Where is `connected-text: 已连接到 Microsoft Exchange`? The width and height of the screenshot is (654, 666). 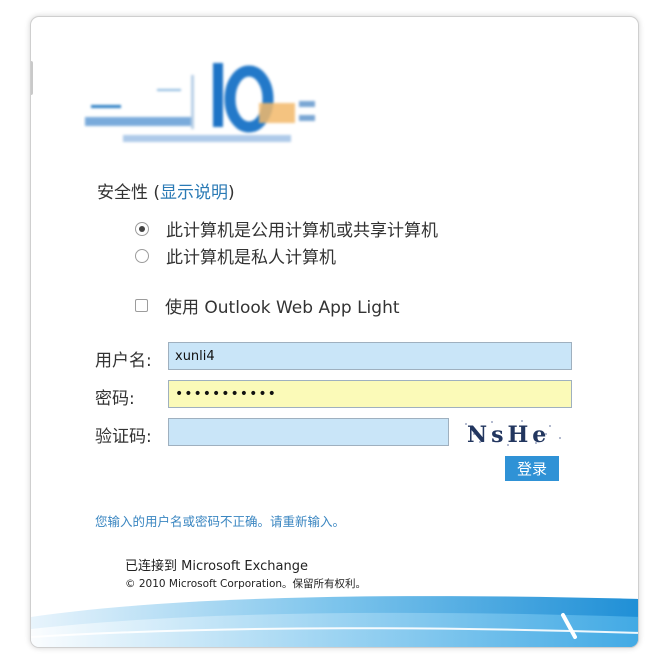 connected-text: 已连接到 Microsoft Exchange is located at coordinates (216, 566).